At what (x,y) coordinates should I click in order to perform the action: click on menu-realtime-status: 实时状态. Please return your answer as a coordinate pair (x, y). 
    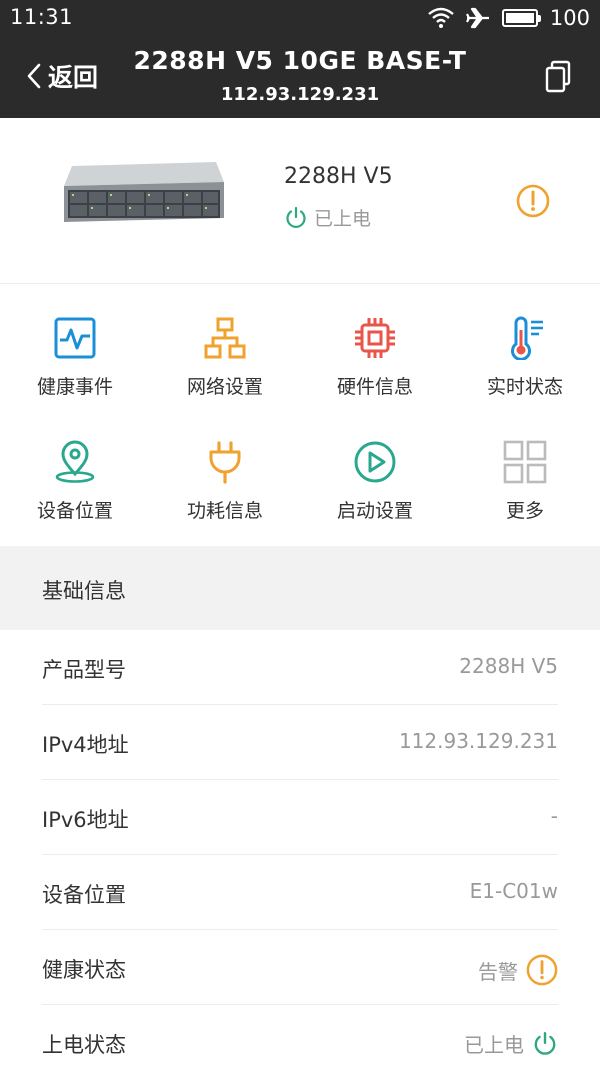
    Looking at the image, I should click on (525, 349).